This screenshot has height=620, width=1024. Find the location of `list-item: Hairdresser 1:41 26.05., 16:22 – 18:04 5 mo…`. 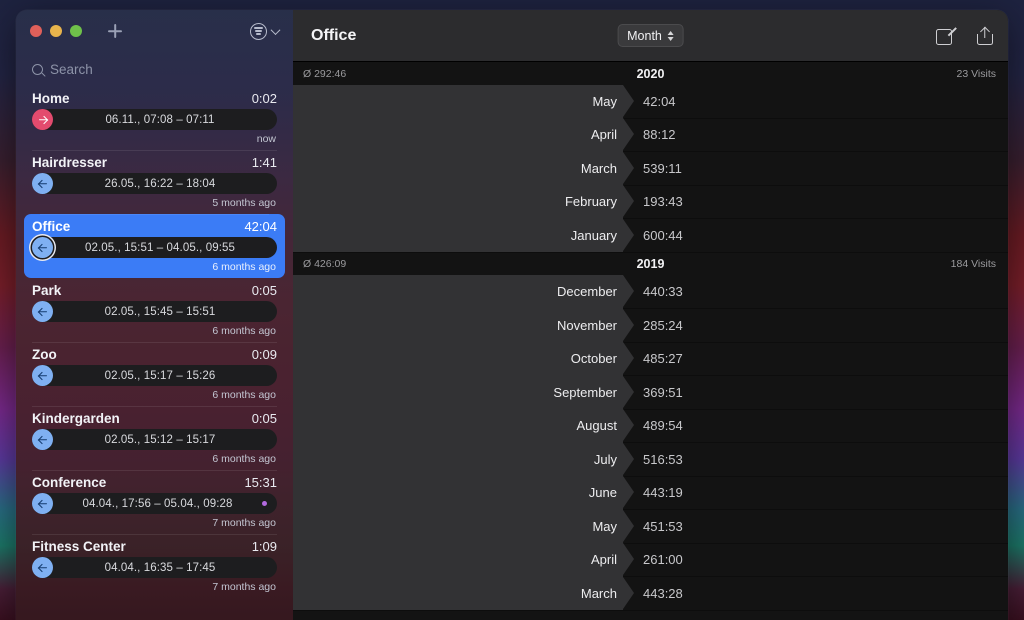

list-item: Hairdresser 1:41 26.05., 16:22 – 18:04 5 mo… is located at coordinates (154, 182).